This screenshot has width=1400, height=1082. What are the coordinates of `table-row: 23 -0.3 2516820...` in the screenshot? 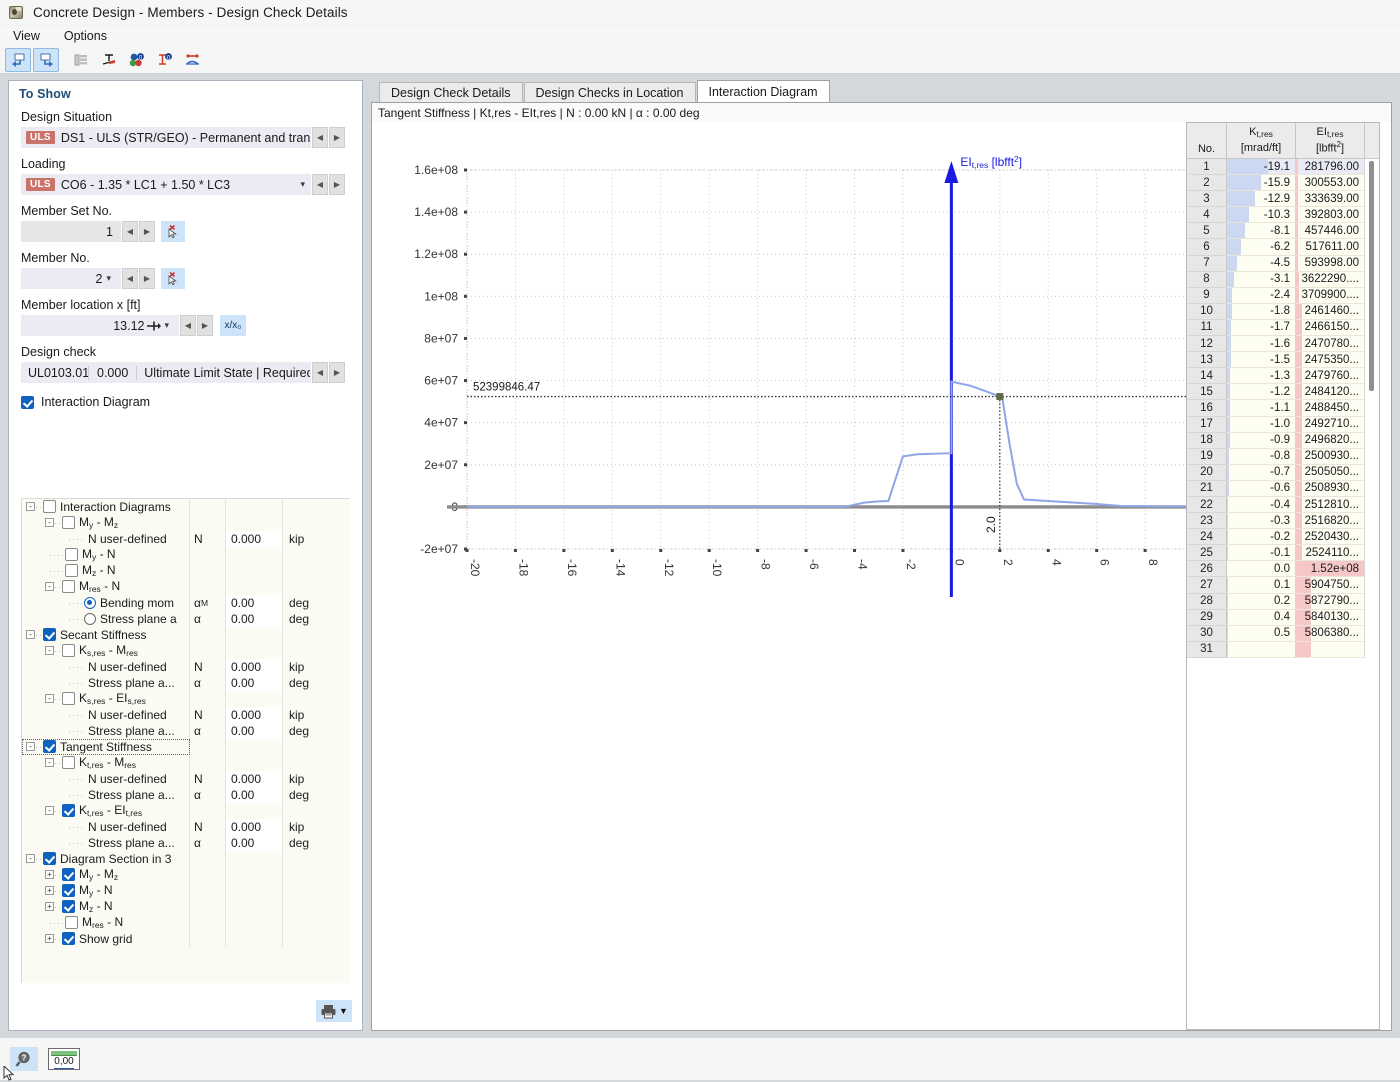 It's located at (1283, 521).